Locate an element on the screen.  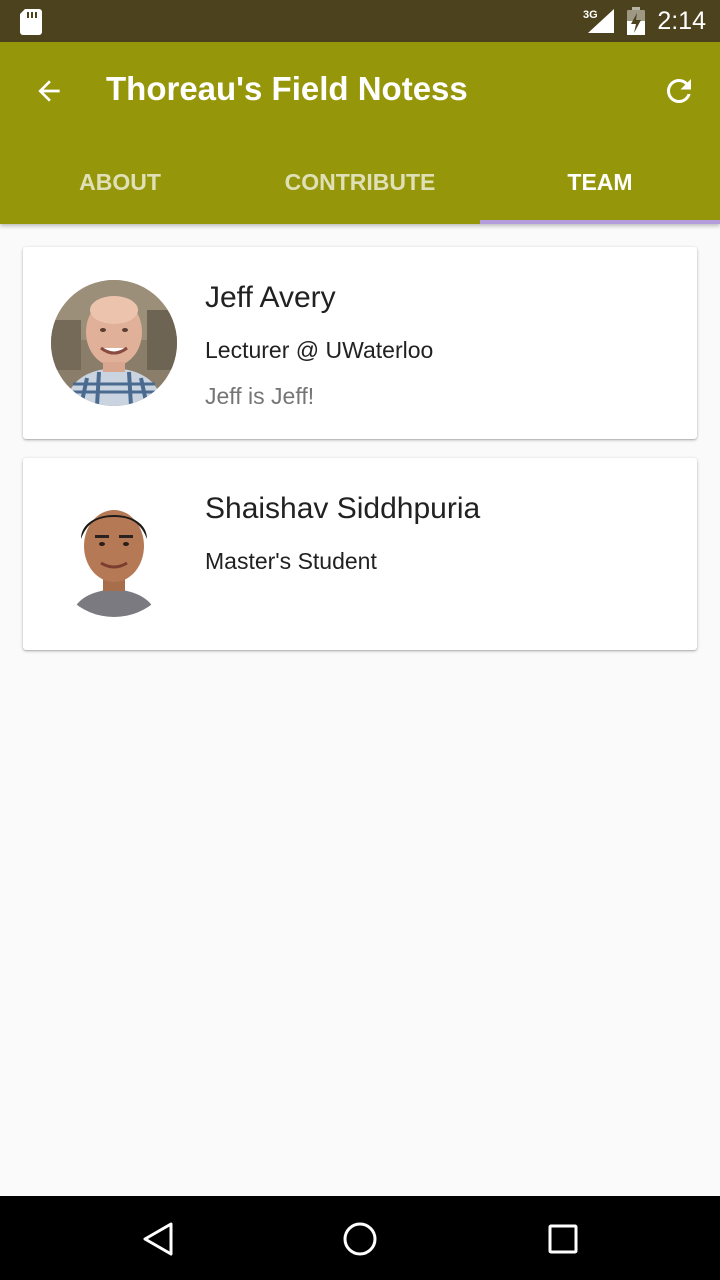
page-title: Thoreau's Field Notess is located at coordinates (287, 88).